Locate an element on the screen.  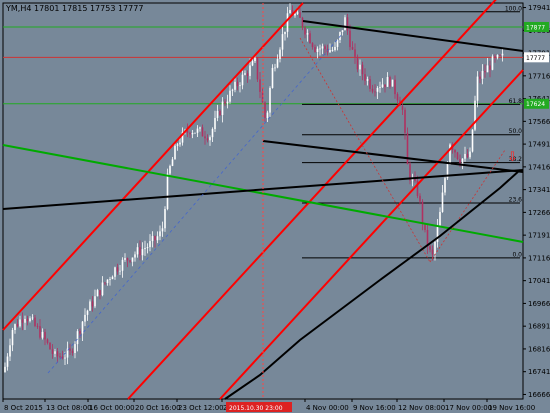
price-tick-label: 17191 is located at coordinates (539, 236).